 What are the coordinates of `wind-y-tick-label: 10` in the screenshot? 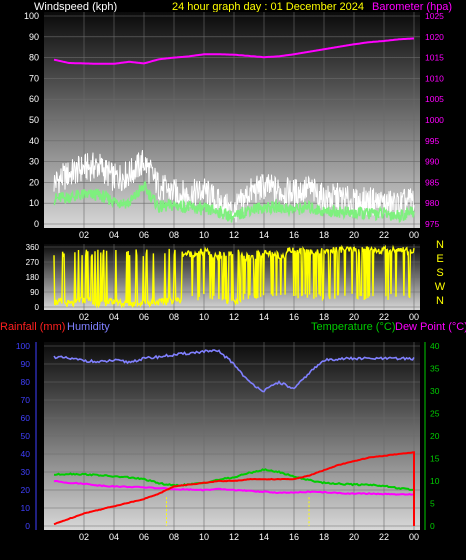 It's located at (34, 203).